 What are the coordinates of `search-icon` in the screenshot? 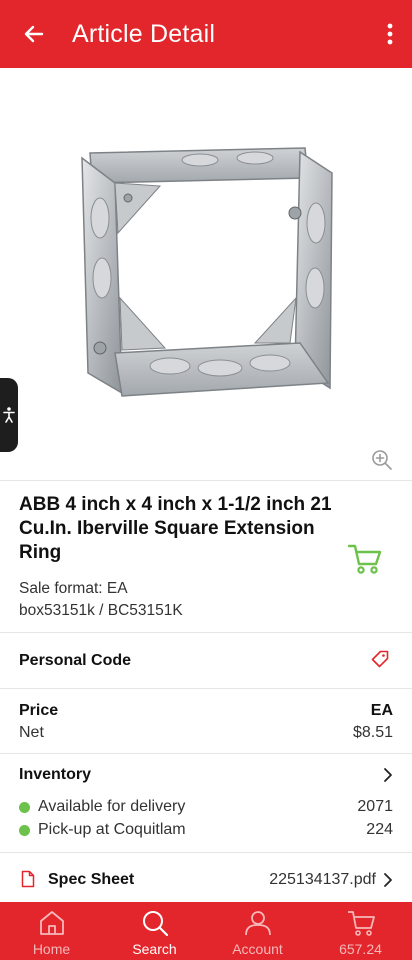 It's located at (155, 924).